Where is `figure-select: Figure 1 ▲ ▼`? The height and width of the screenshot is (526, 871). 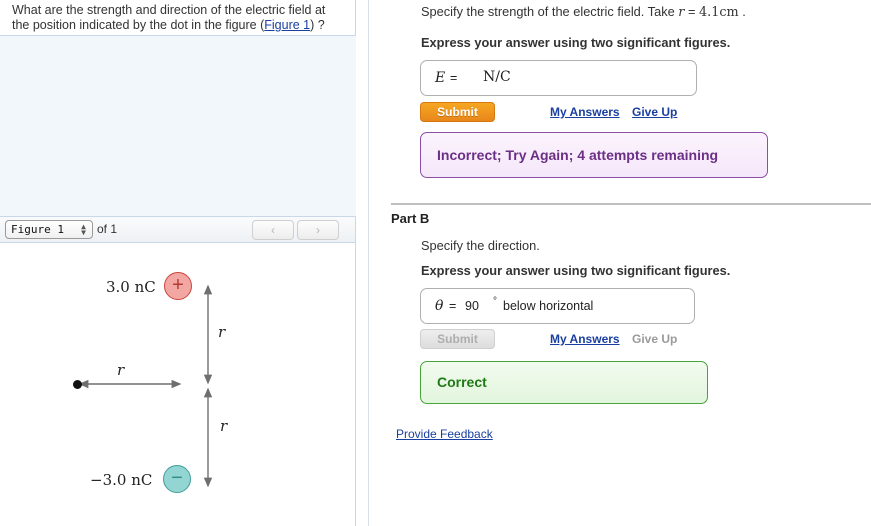 figure-select: Figure 1 ▲ ▼ is located at coordinates (49, 229).